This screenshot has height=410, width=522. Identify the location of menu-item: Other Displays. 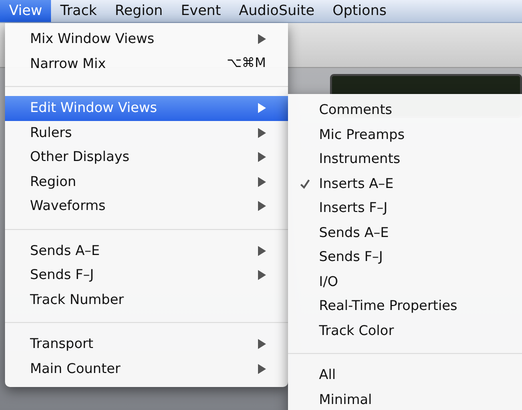
(146, 157).